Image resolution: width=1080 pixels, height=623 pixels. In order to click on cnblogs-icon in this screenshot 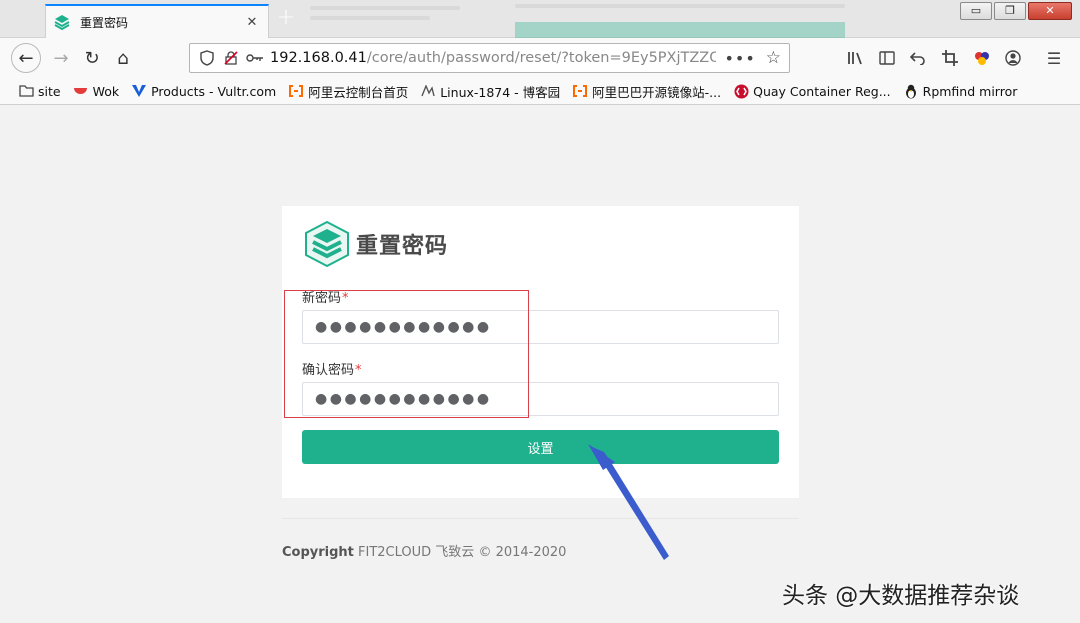, I will do `click(428, 91)`.